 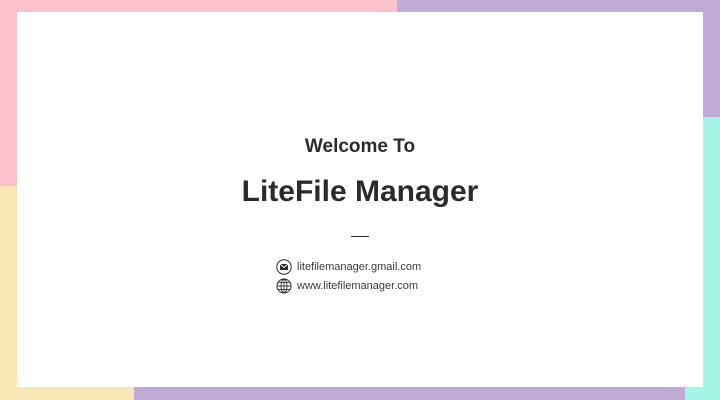 I want to click on frame-band-pink-top, so click(x=198, y=6).